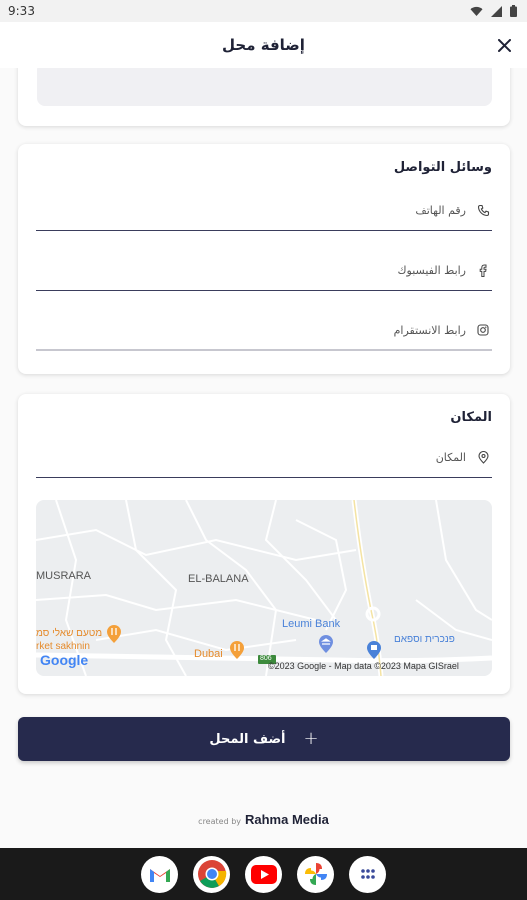  What do you see at coordinates (367, 874) in the screenshot?
I see `app-drawer-icon` at bounding box center [367, 874].